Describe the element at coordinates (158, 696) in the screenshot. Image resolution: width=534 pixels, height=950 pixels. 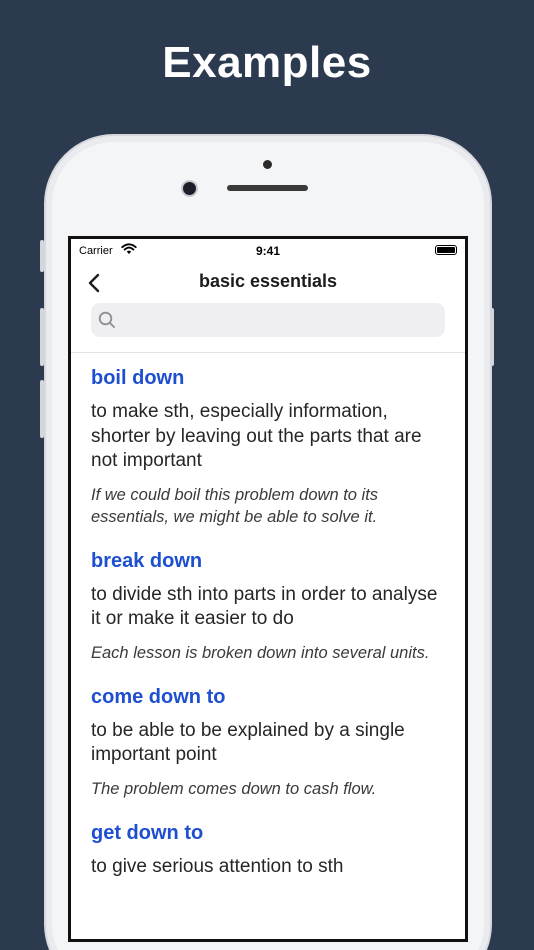
I see `phrase-term: come down to` at that location.